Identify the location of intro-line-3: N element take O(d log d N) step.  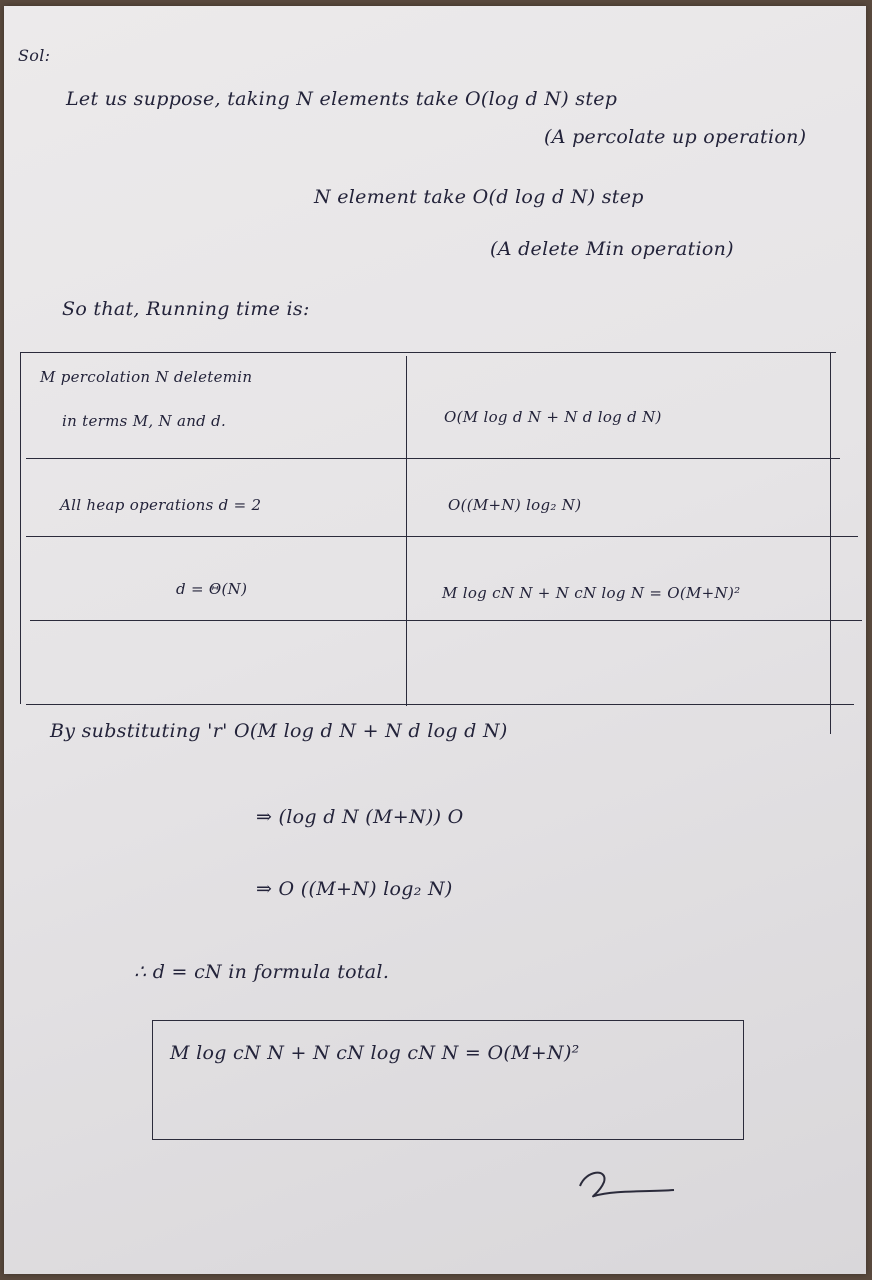
(479, 197).